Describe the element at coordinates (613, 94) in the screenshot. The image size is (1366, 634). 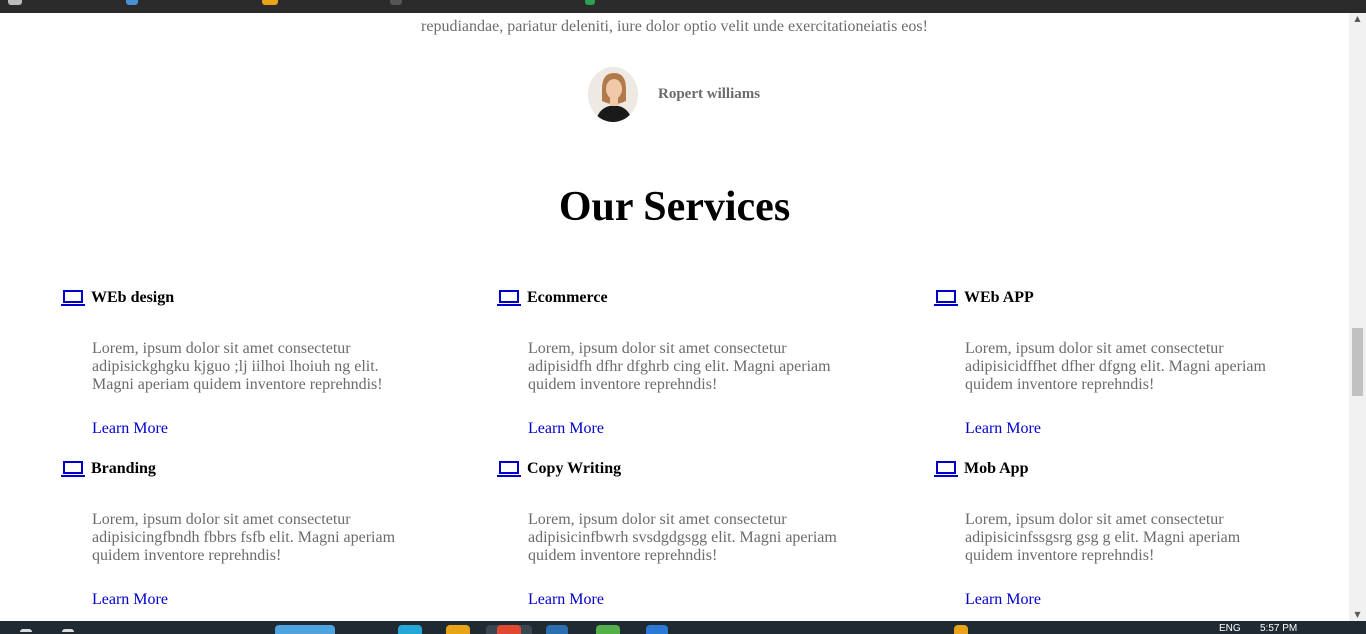
I see `avatar` at that location.